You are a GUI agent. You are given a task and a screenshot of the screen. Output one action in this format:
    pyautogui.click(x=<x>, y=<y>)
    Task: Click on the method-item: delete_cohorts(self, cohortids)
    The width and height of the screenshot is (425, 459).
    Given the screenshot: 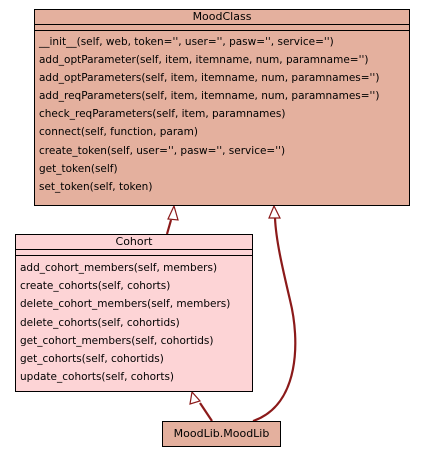 What is the action you would take?
    pyautogui.click(x=100, y=322)
    